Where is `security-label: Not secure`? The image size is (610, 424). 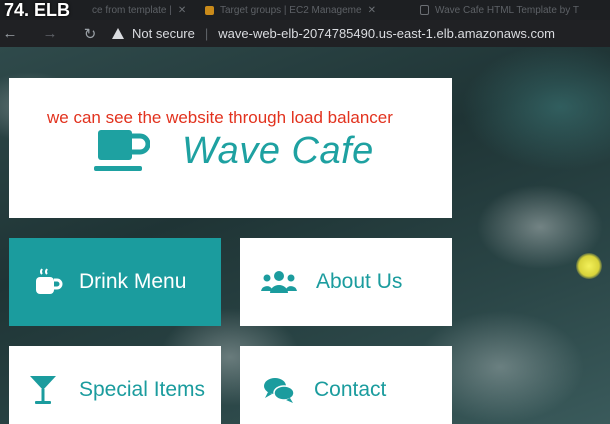
security-label: Not secure is located at coordinates (163, 33).